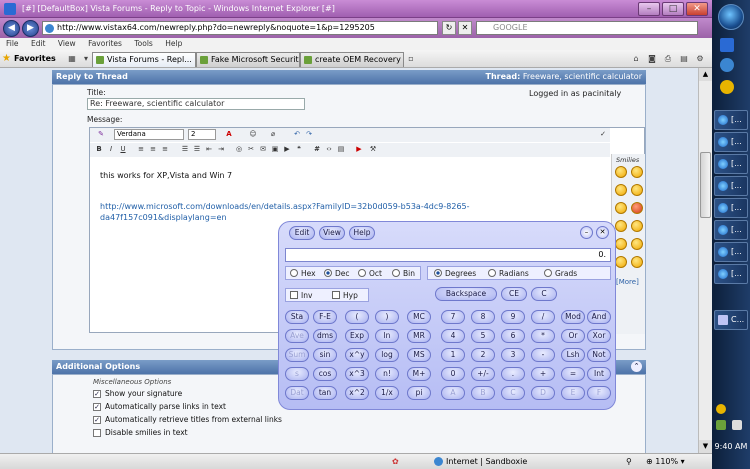  I want to click on print-icon: ⎙, so click(668, 59).